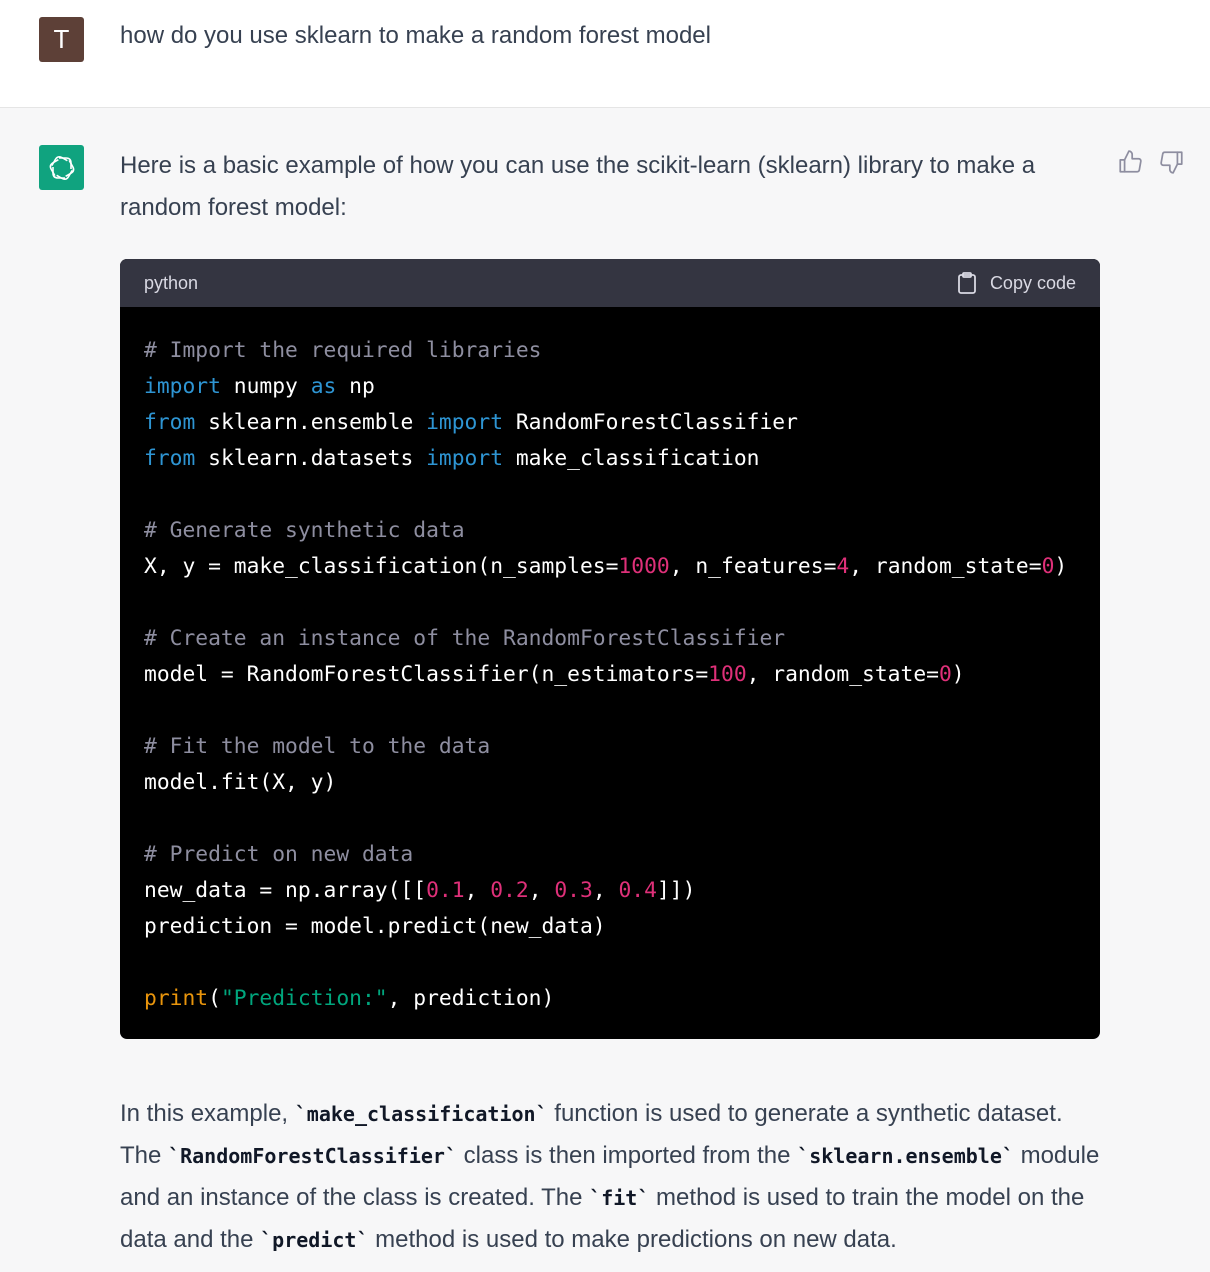  Describe the element at coordinates (610, 351) in the screenshot. I see `code-line: # Import the required libraries` at that location.